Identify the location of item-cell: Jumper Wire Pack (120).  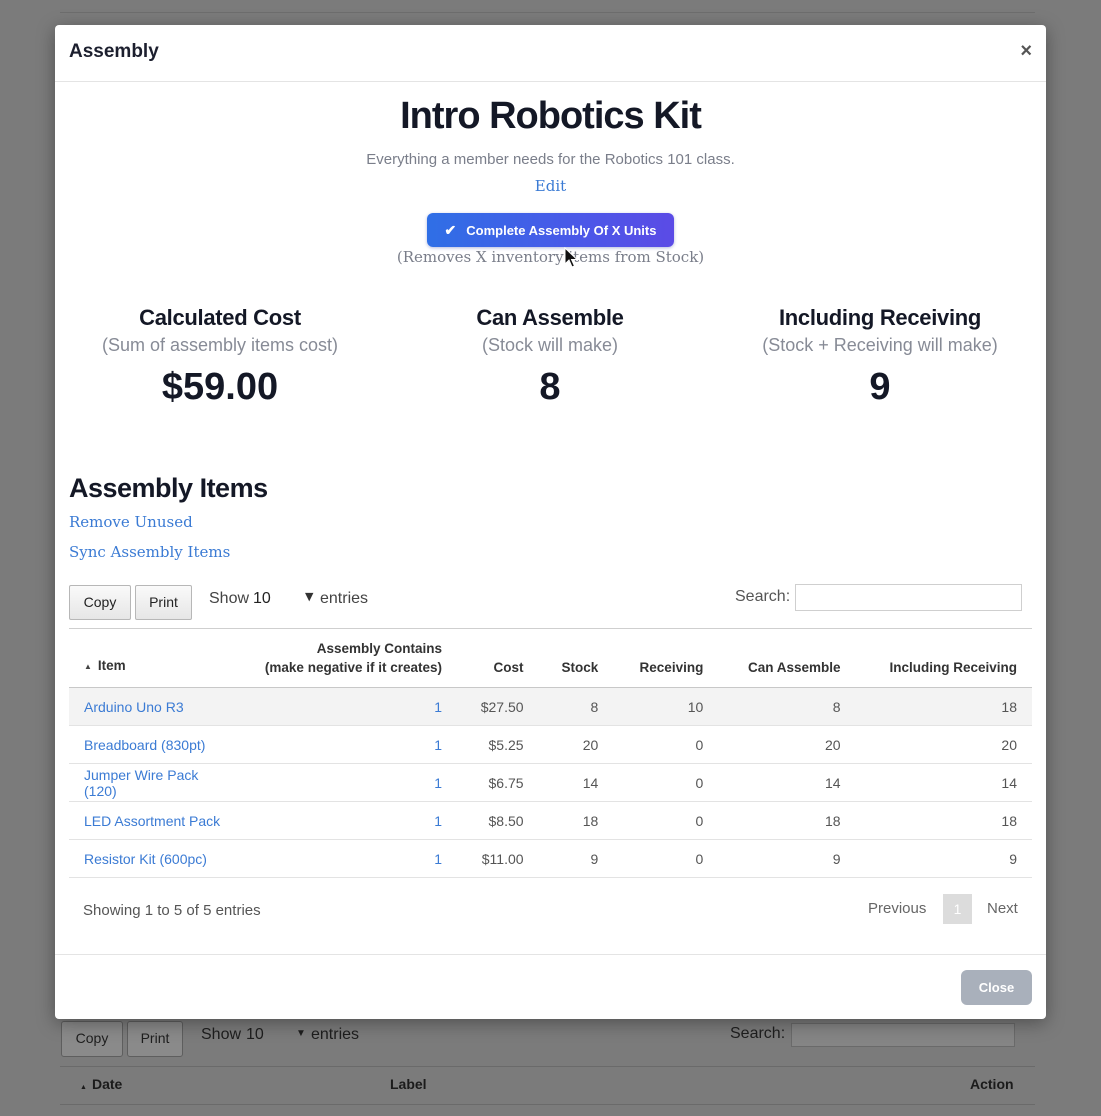
(159, 782).